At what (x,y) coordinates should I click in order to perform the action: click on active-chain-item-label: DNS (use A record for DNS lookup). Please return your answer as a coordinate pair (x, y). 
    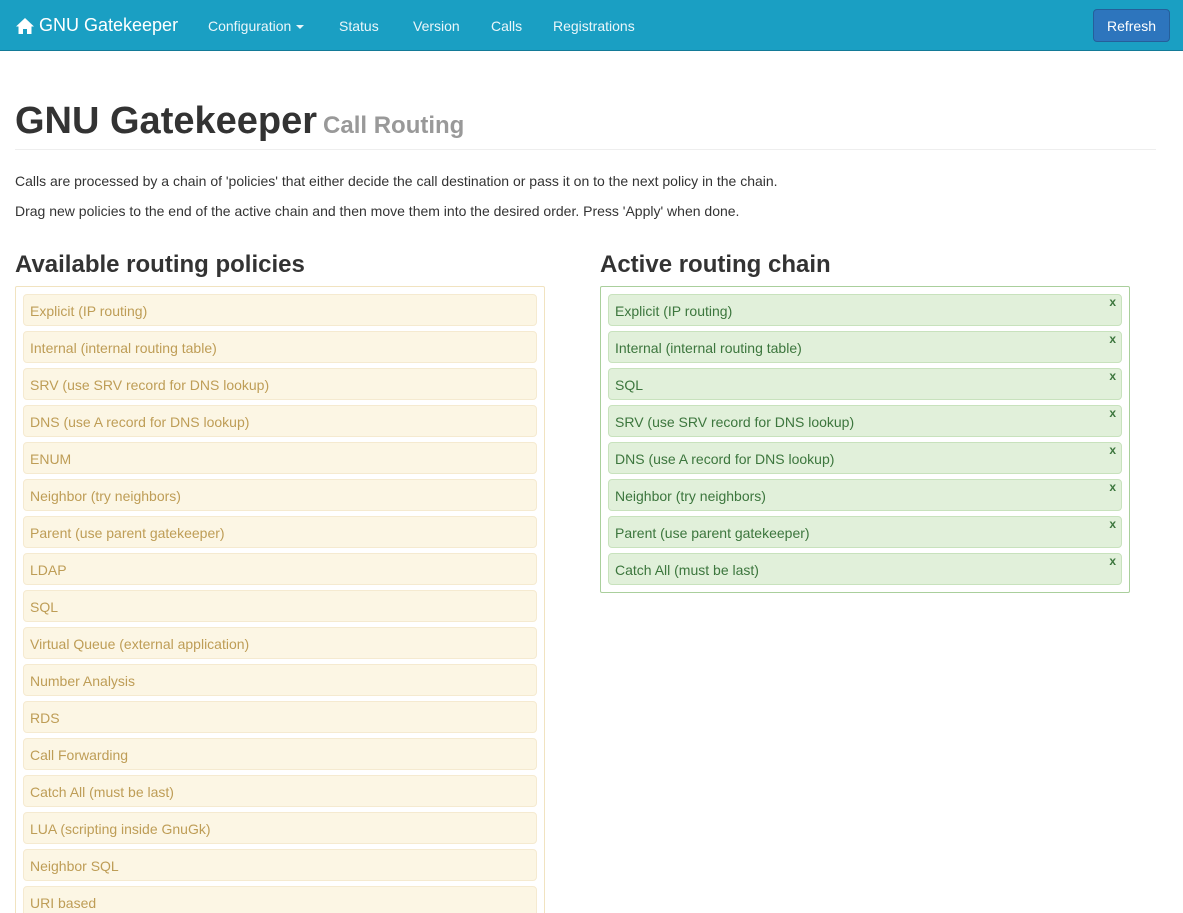
    Looking at the image, I should click on (725, 459).